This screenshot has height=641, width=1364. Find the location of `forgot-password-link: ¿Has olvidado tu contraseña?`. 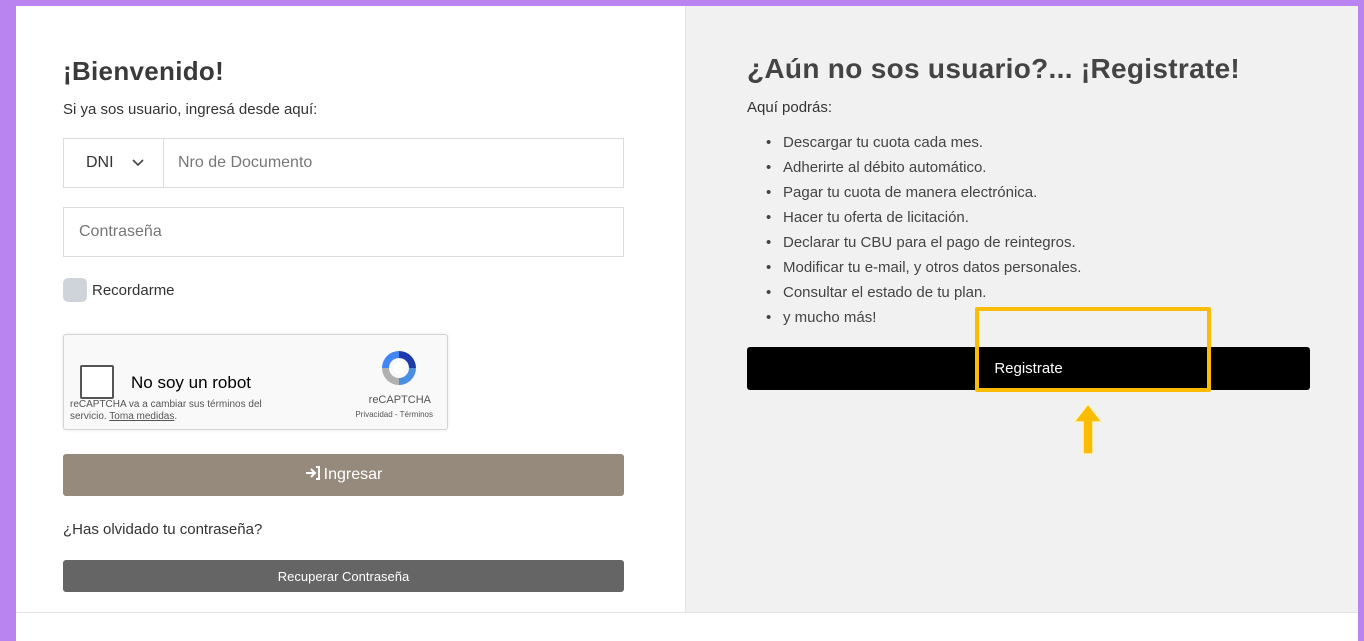

forgot-password-link: ¿Has olvidado tu contraseña? is located at coordinates (162, 529).